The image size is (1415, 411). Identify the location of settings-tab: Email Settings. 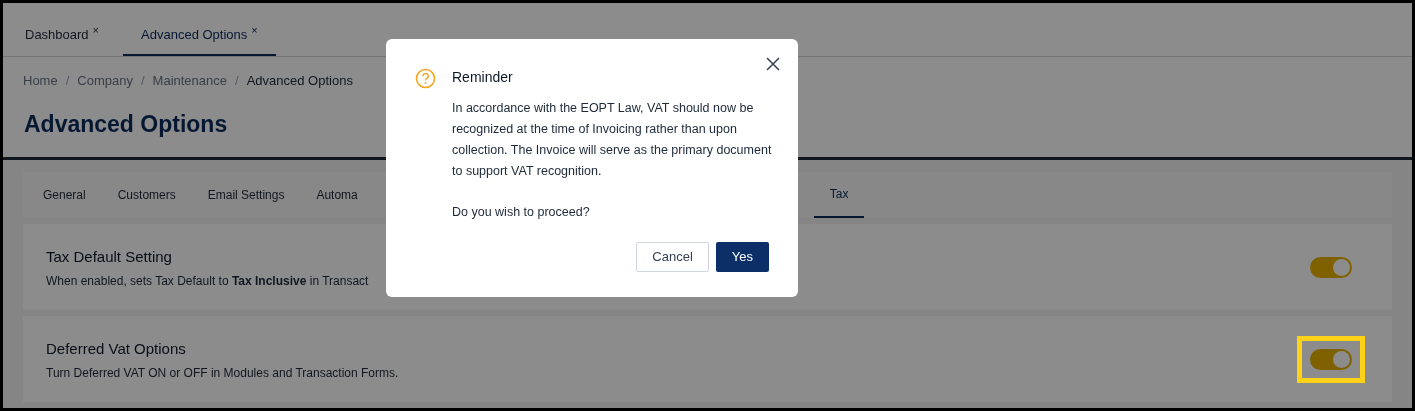
(246, 195).